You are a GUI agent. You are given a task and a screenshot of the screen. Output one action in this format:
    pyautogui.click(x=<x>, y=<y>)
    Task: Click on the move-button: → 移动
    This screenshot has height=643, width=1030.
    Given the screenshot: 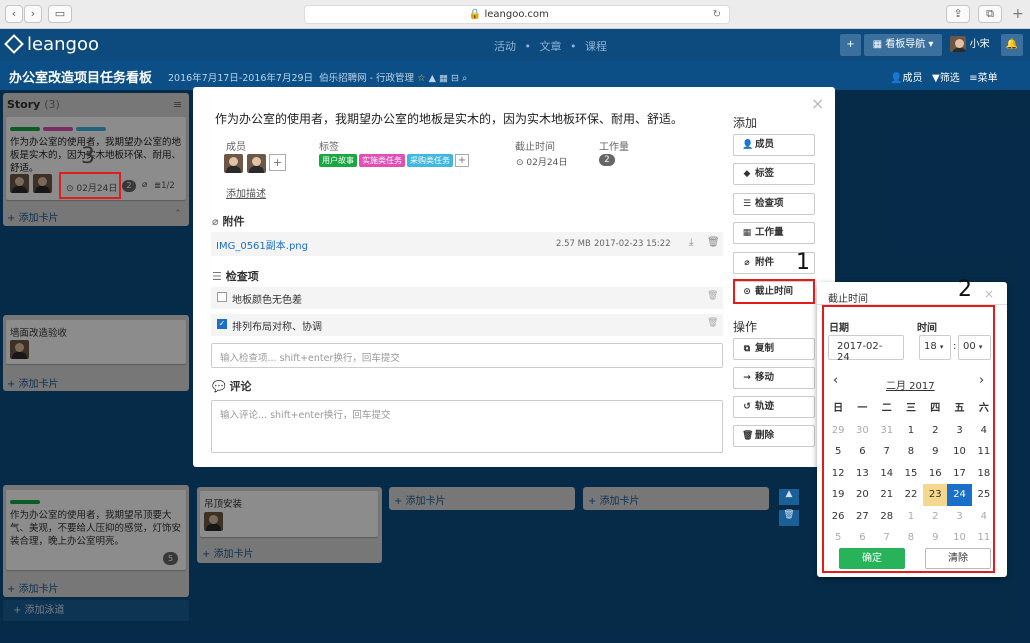 What is the action you would take?
    pyautogui.click(x=774, y=378)
    